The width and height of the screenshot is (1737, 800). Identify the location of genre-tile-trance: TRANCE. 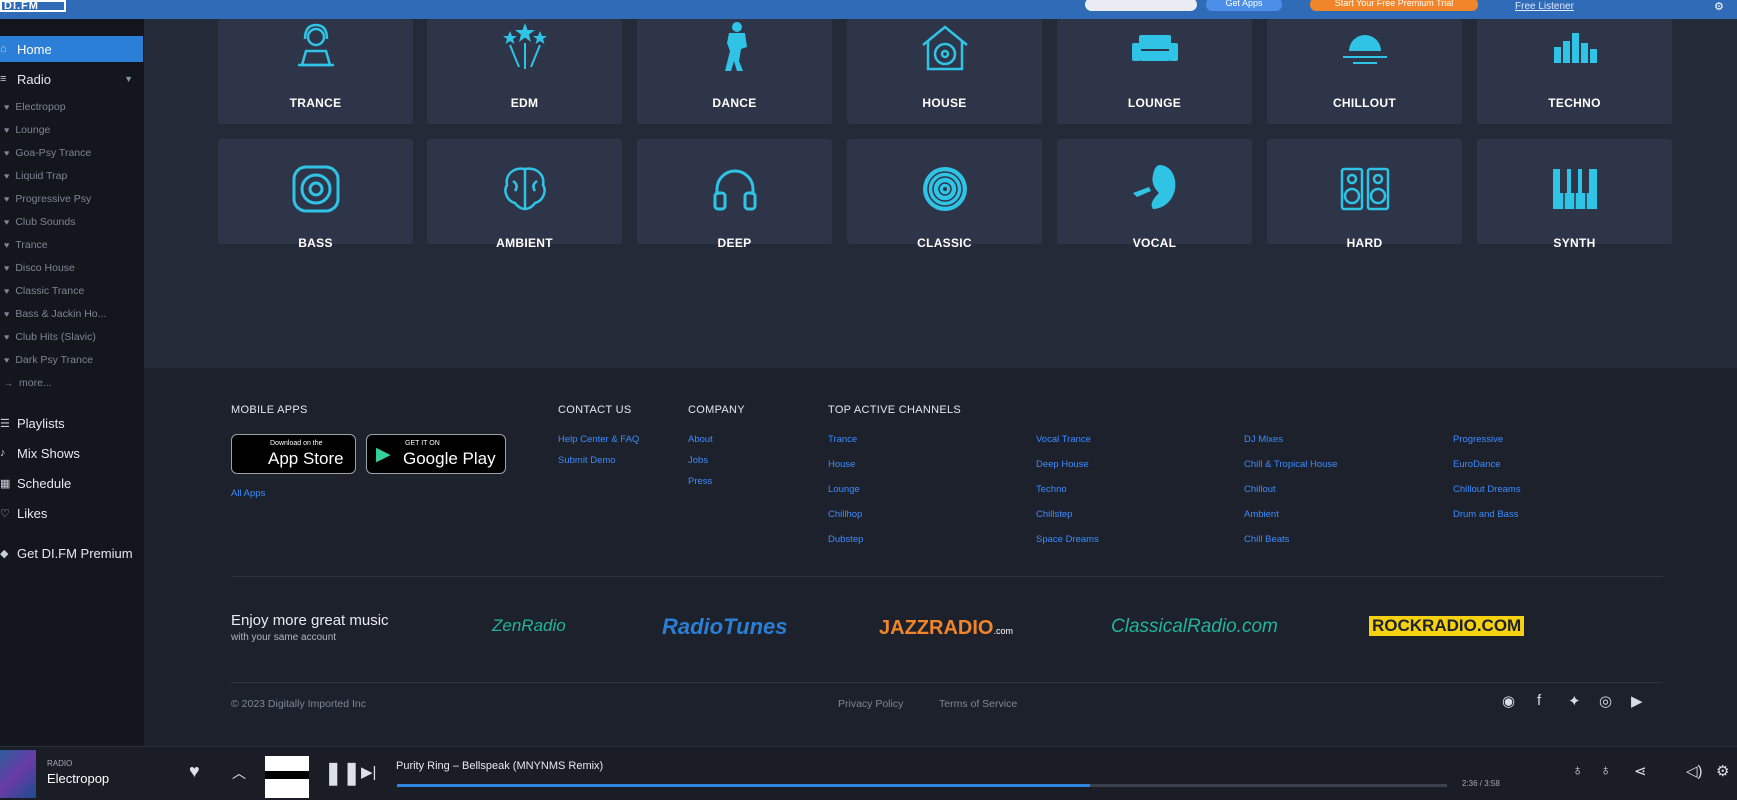
(315, 71).